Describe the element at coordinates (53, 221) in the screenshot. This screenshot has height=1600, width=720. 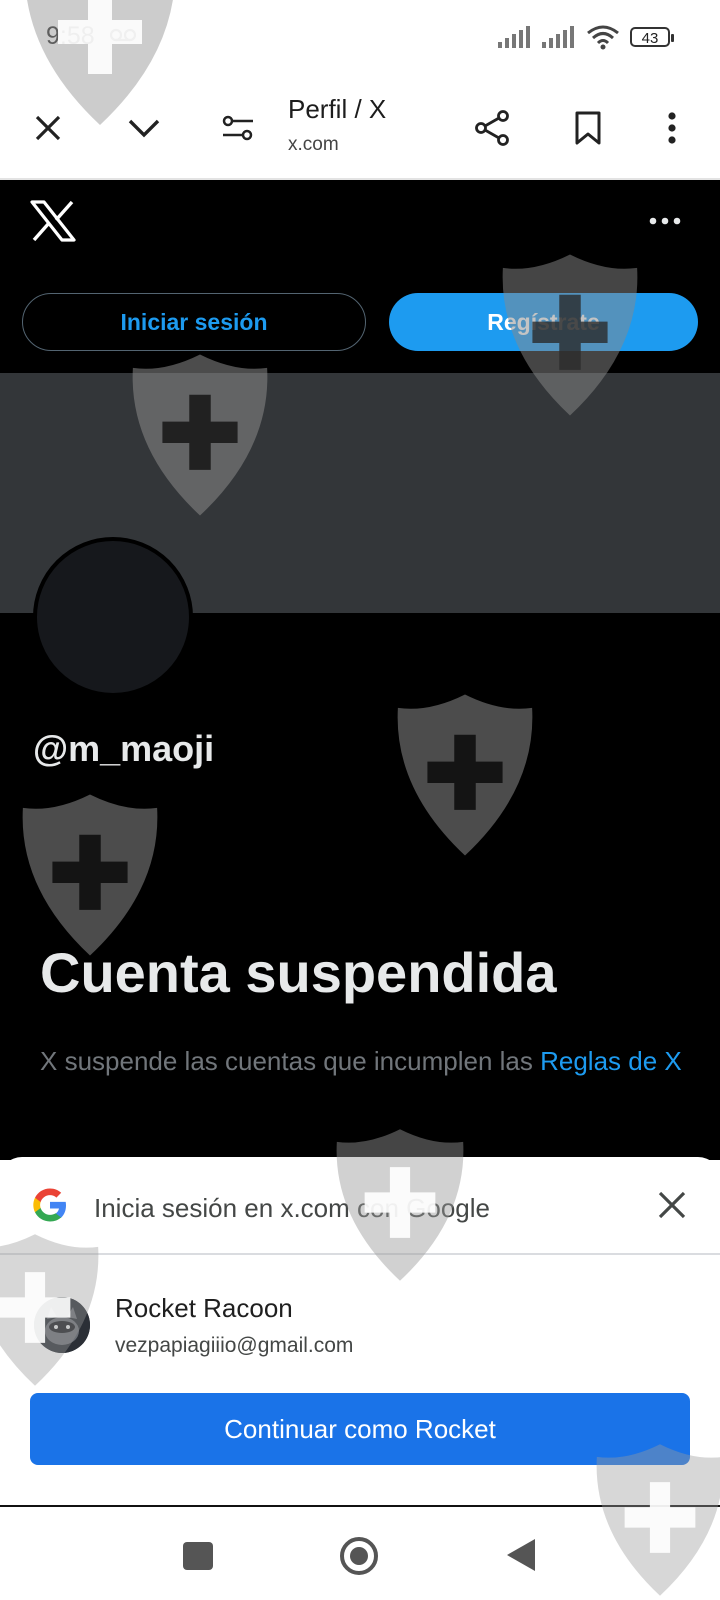
I see `x-logo-icon` at that location.